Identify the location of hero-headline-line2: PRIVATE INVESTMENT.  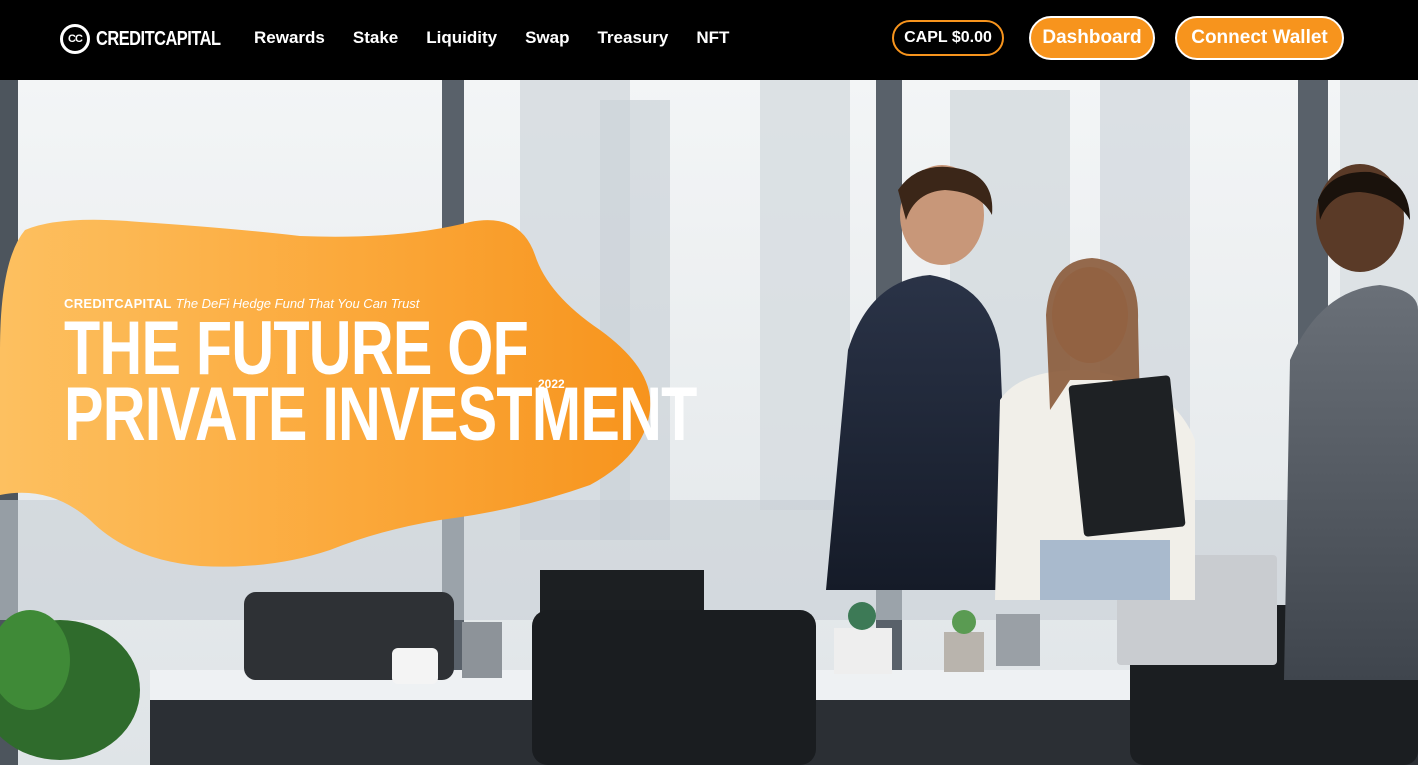
(380, 414).